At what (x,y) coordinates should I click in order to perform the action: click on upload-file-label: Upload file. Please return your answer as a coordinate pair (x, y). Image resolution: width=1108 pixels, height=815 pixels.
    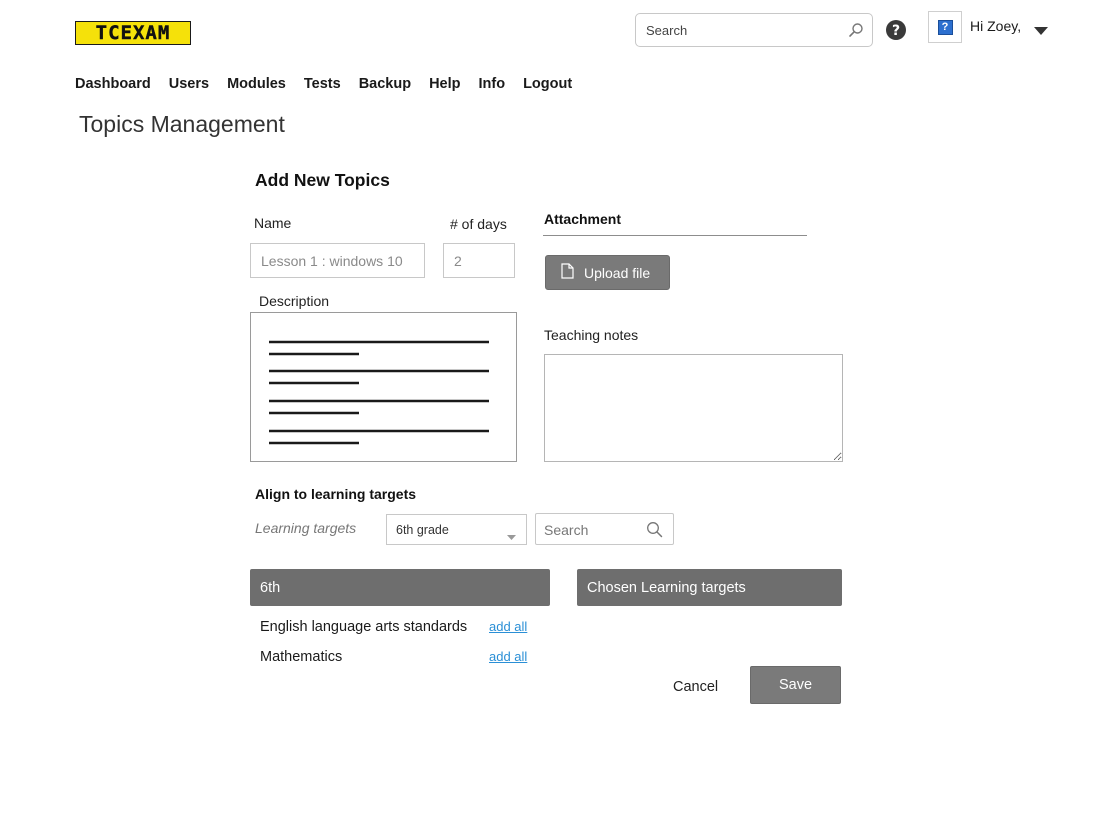
    Looking at the image, I should click on (617, 272).